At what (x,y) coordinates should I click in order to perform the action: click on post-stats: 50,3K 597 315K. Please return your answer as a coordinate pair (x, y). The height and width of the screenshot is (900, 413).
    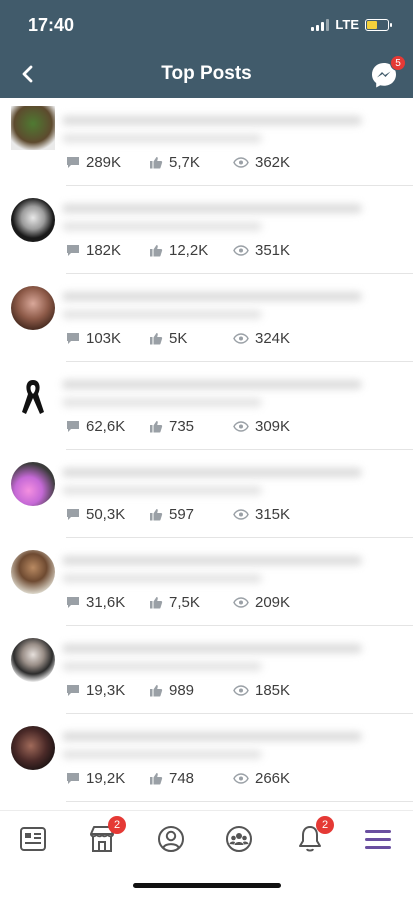
    Looking at the image, I should click on (178, 514).